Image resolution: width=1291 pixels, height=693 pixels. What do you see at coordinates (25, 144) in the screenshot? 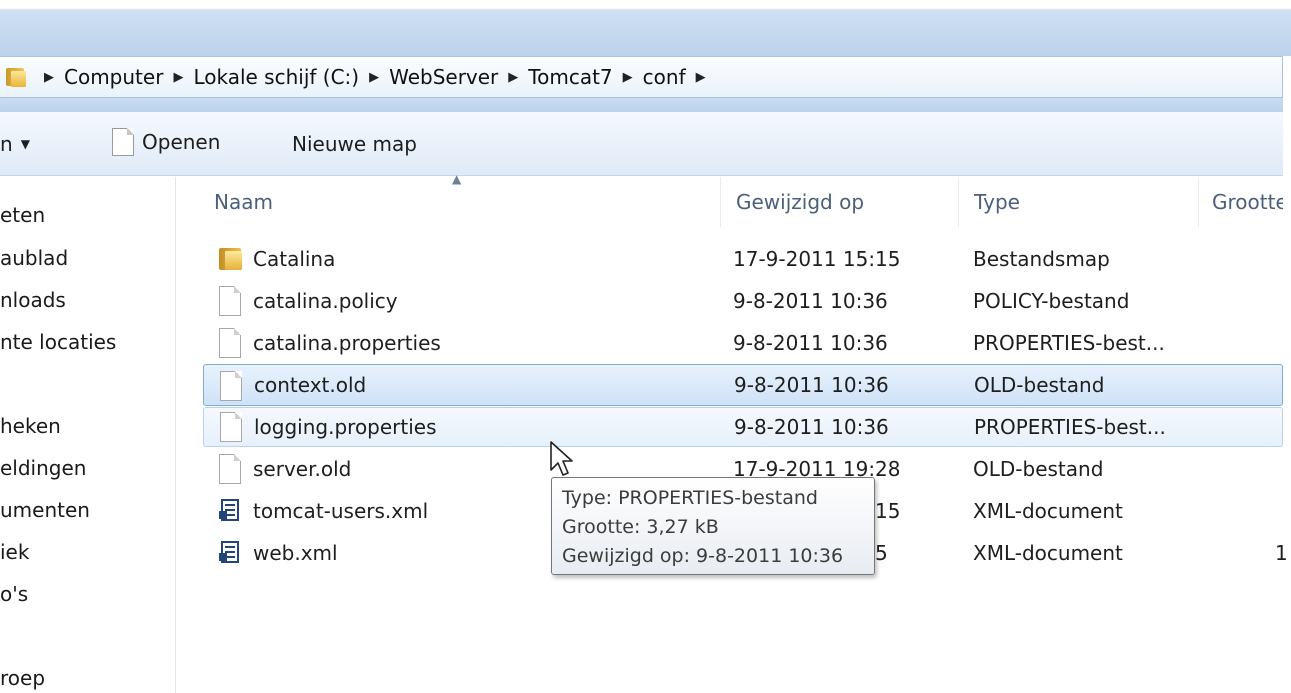
I see `chevron-down-icon: ▼` at bounding box center [25, 144].